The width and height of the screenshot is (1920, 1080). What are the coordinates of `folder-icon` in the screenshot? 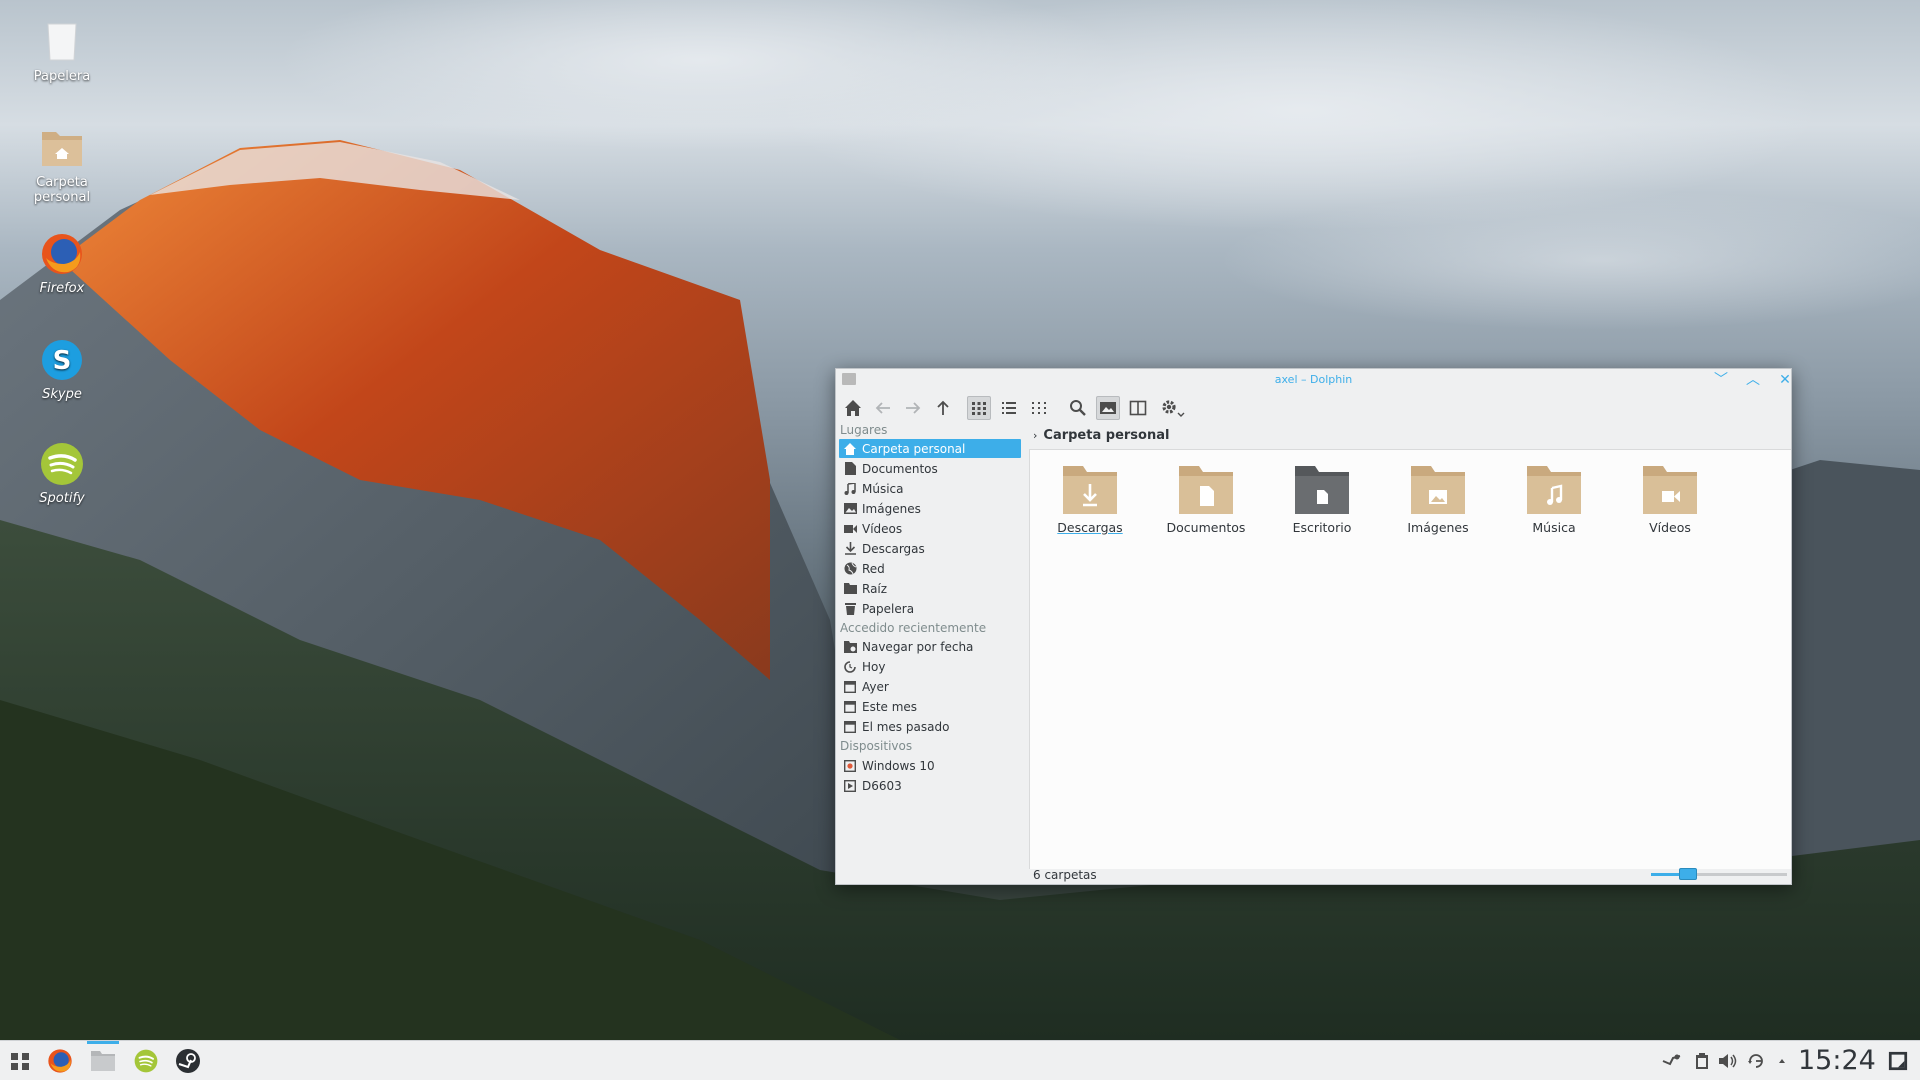 It's located at (850, 589).